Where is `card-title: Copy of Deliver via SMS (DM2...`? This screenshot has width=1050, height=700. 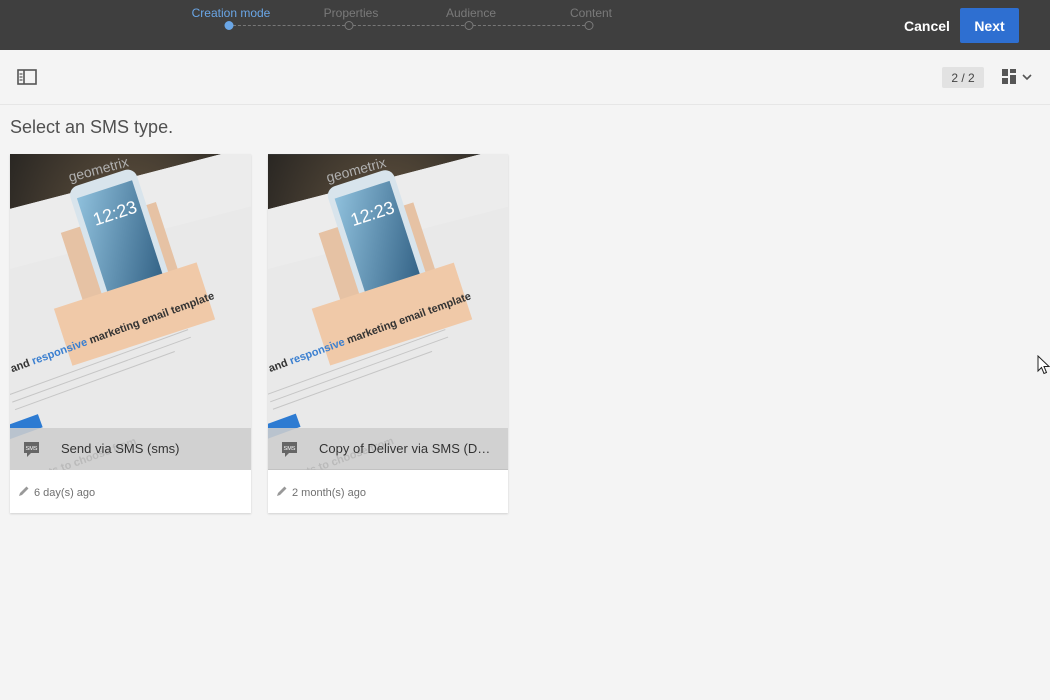 card-title: Copy of Deliver via SMS (DM2... is located at coordinates (410, 448).